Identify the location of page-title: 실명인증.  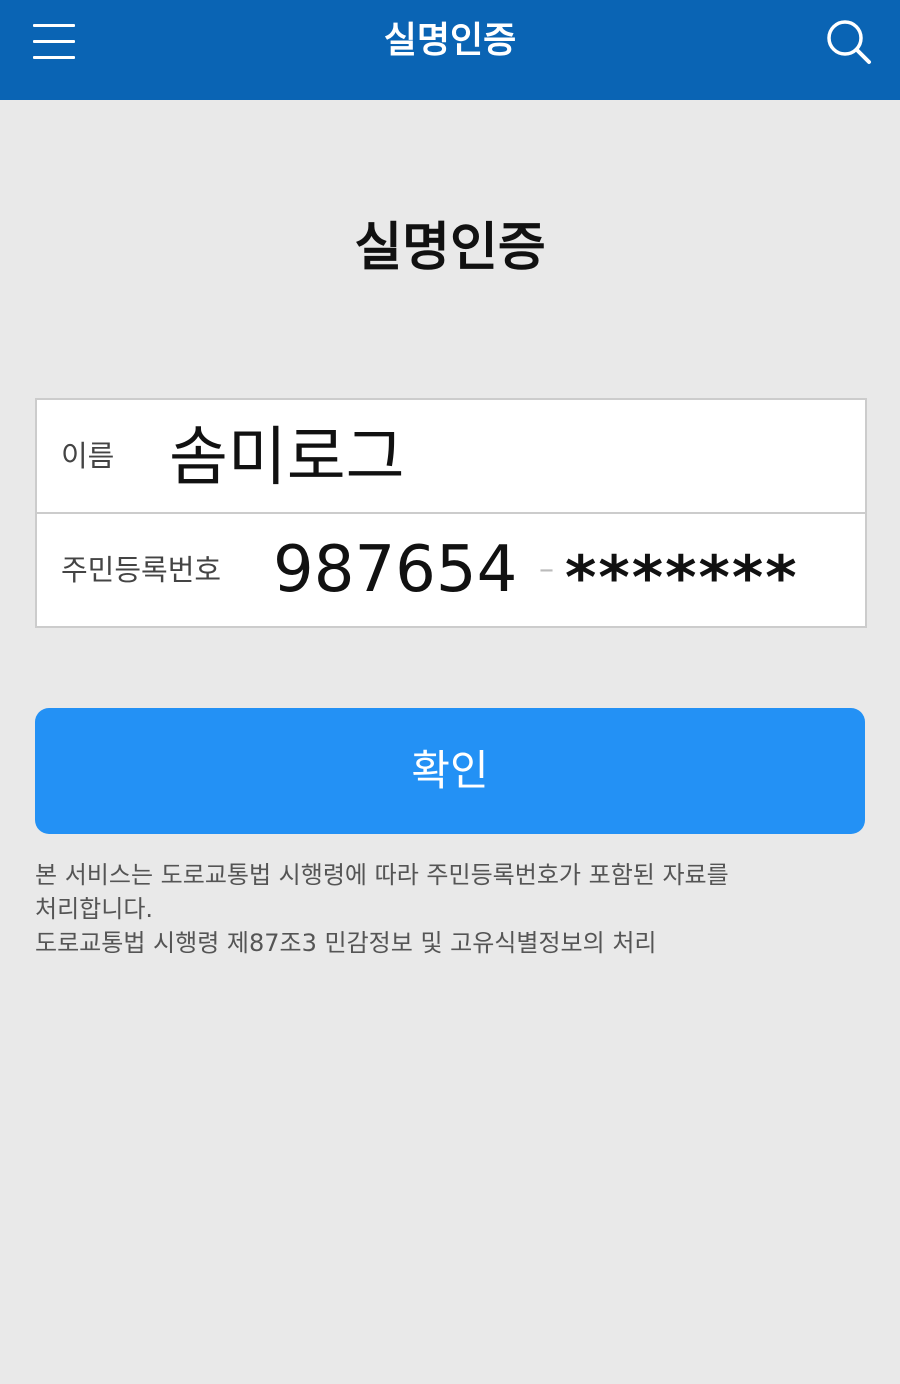
(450, 248).